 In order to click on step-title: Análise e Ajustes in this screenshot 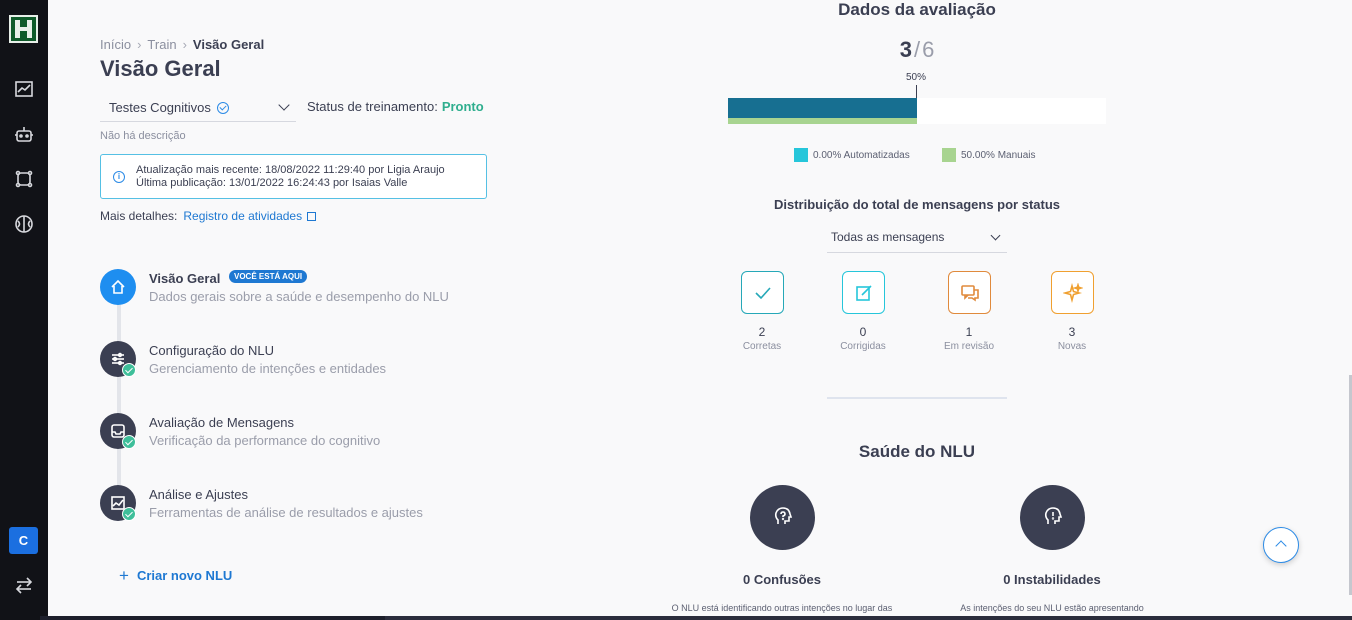, I will do `click(199, 494)`.